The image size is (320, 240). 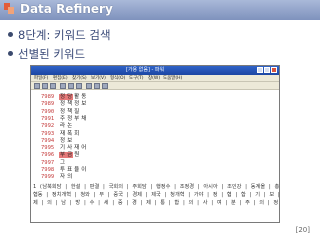 What do you see at coordinates (41, 78) in the screenshot?
I see `menu-item-file: 파일(F)` at bounding box center [41, 78].